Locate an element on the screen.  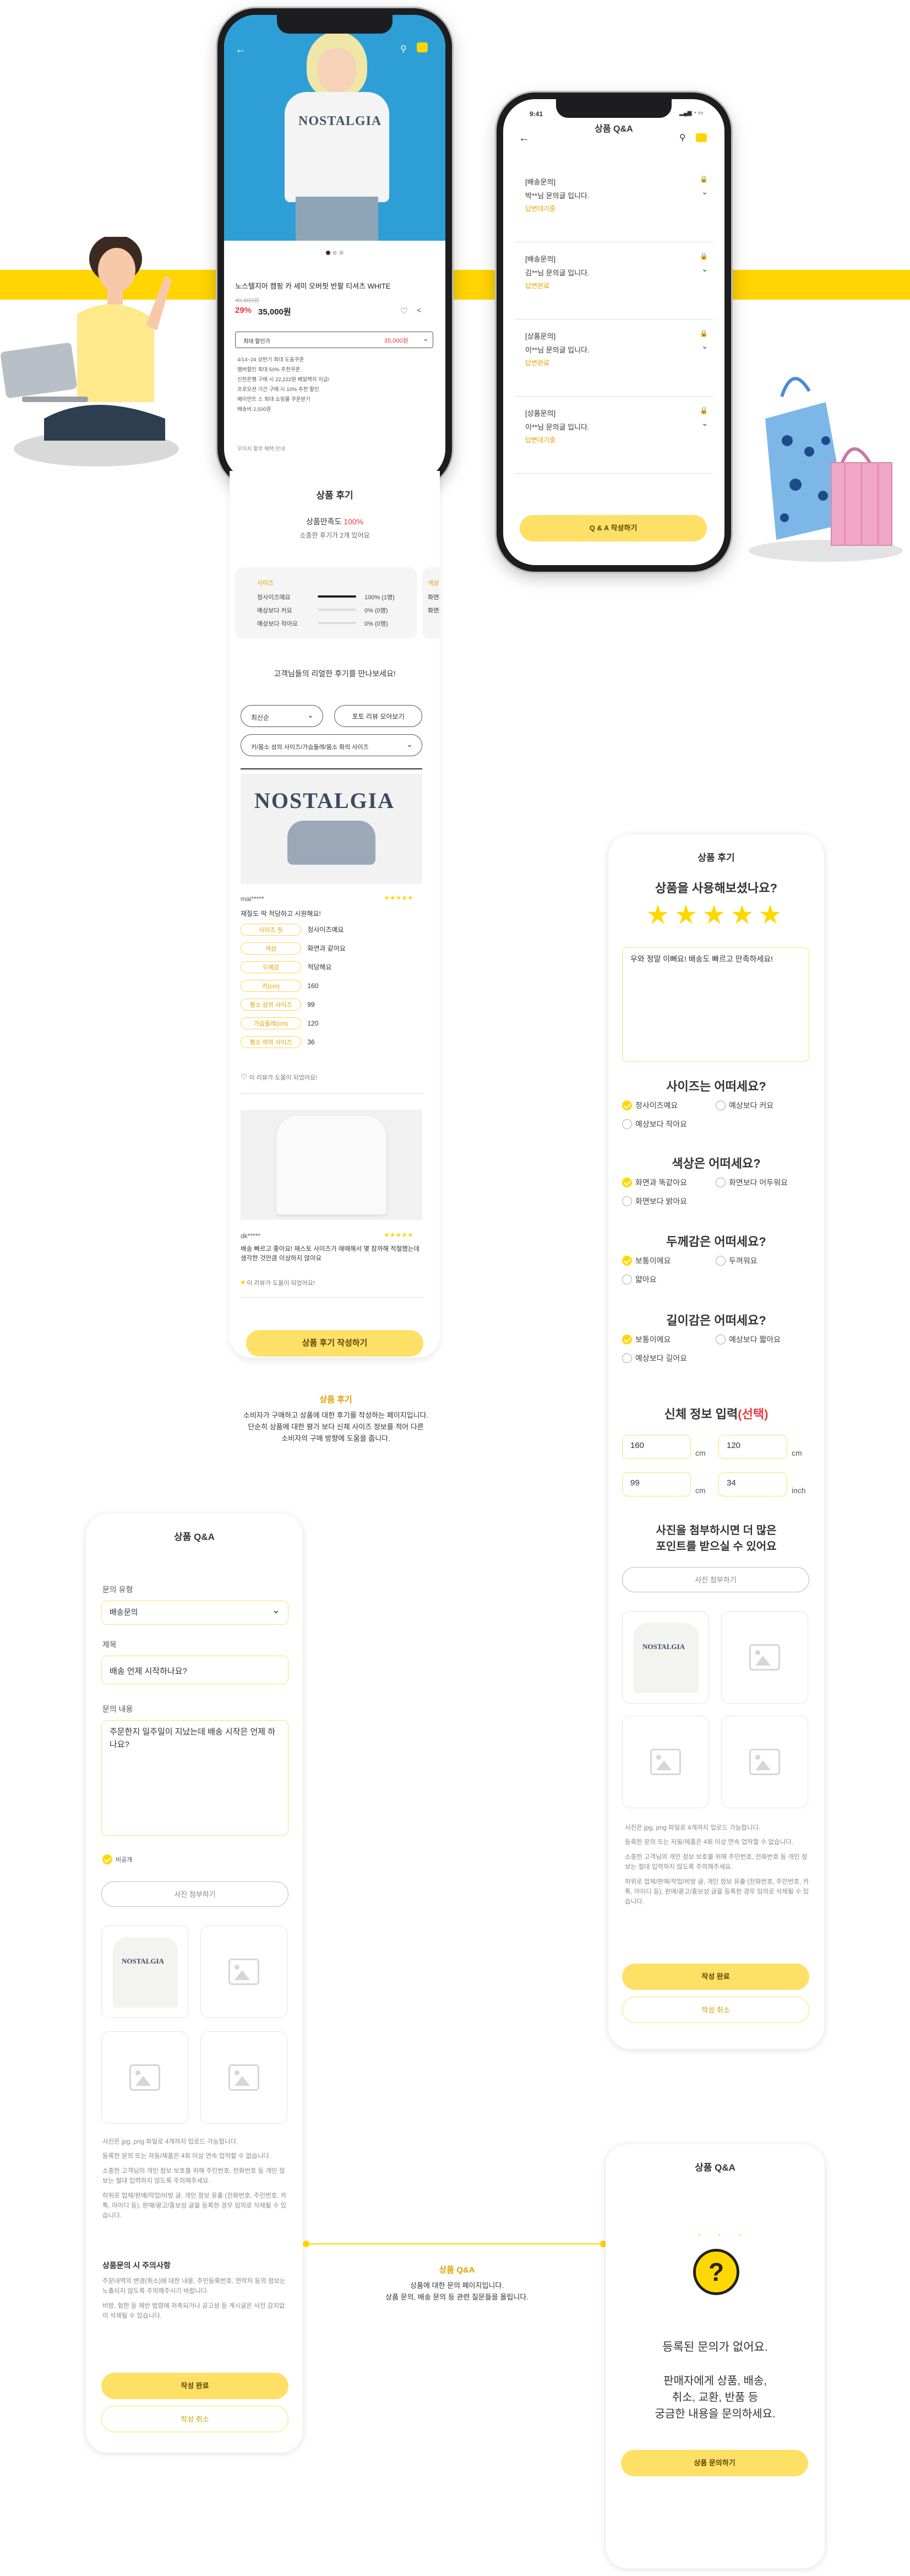
caution-title: 상품문의 시 주의사항 is located at coordinates (136, 2265).